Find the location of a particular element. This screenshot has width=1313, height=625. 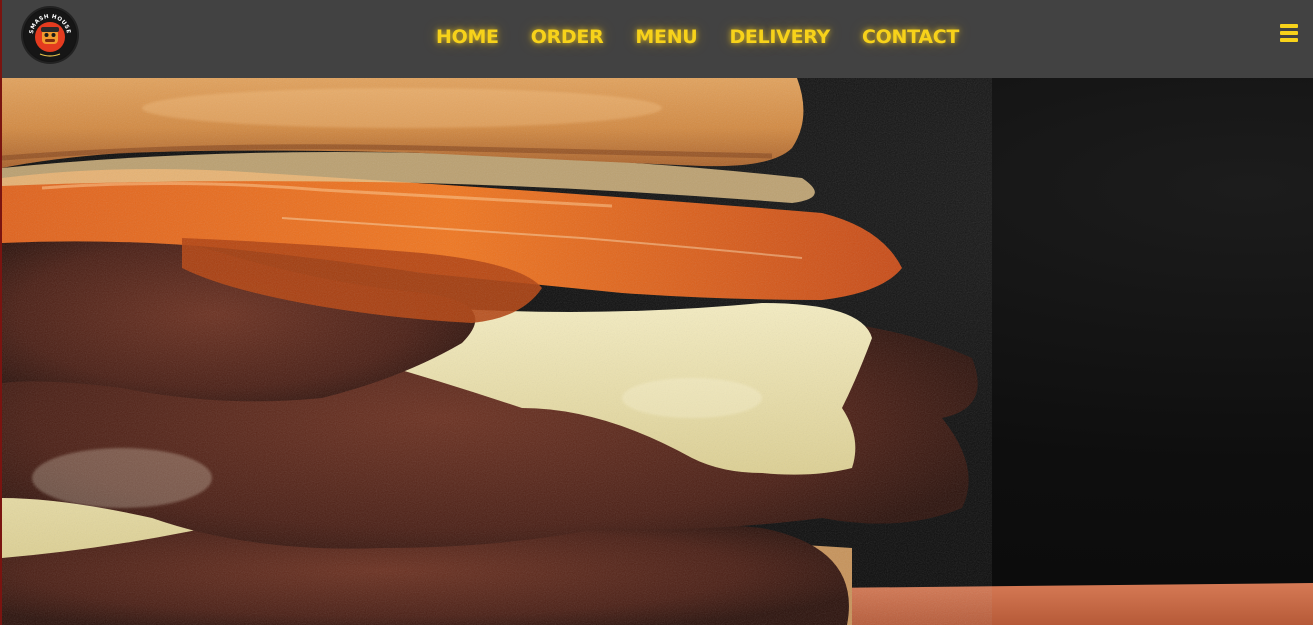

main-nav: HOME ORDER MENU DELIVERY CONTACT is located at coordinates (697, 37).